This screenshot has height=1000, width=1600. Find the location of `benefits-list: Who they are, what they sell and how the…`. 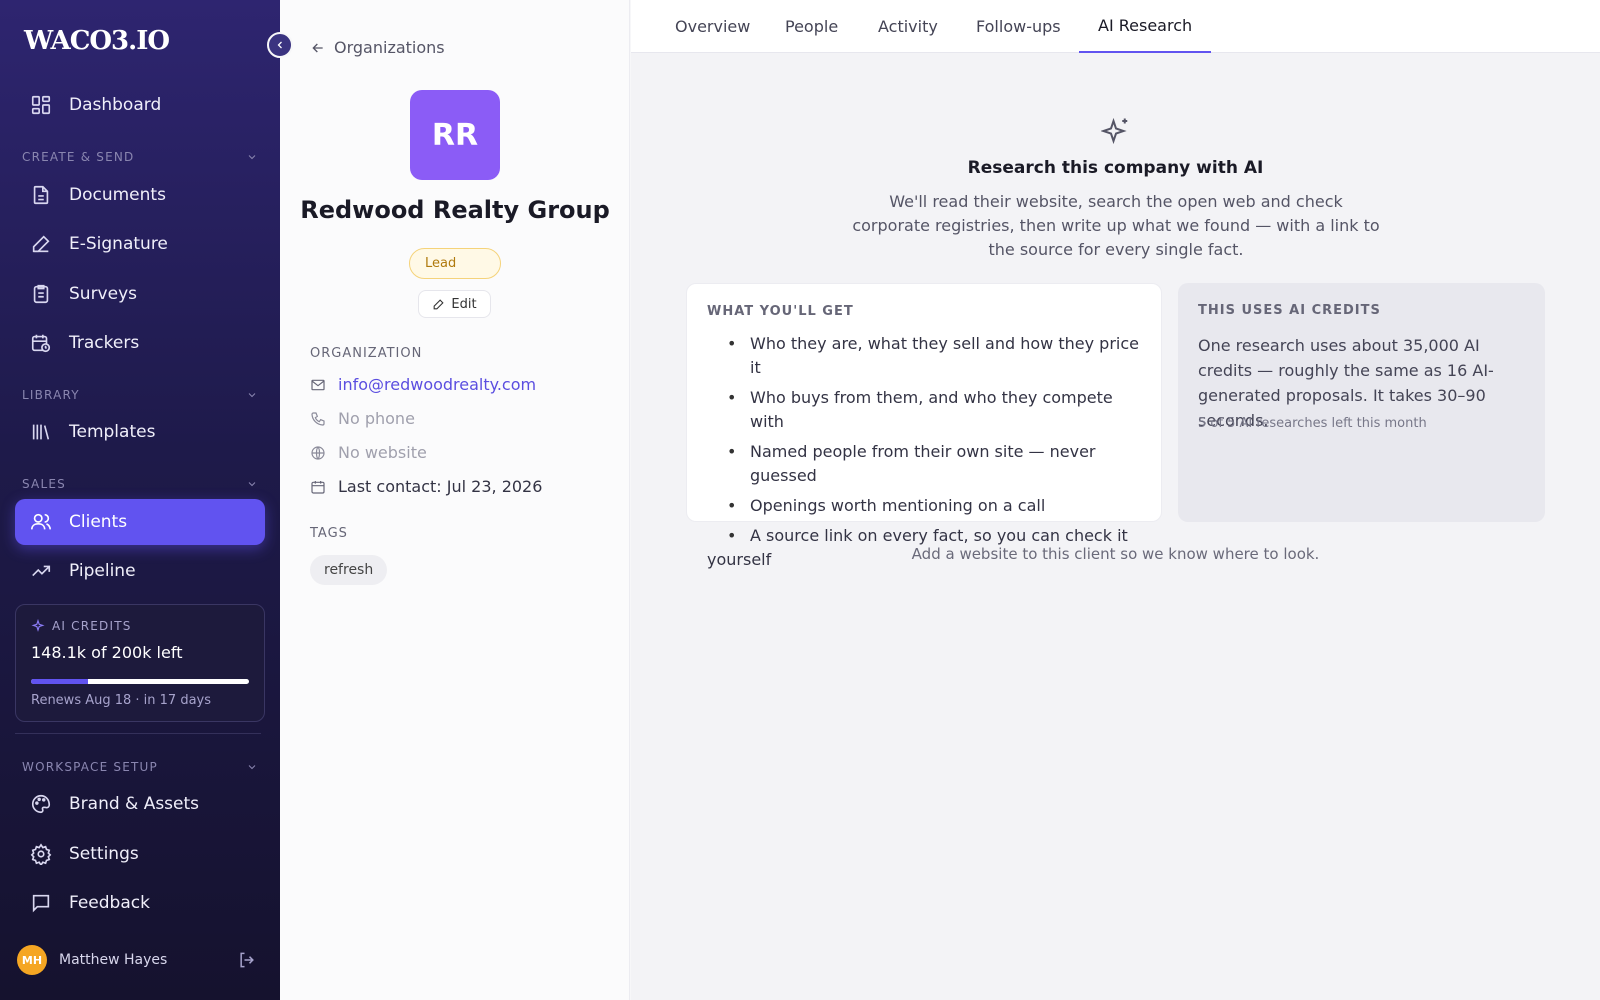

benefits-list: Who they are, what they sell and how the… is located at coordinates (927, 455).